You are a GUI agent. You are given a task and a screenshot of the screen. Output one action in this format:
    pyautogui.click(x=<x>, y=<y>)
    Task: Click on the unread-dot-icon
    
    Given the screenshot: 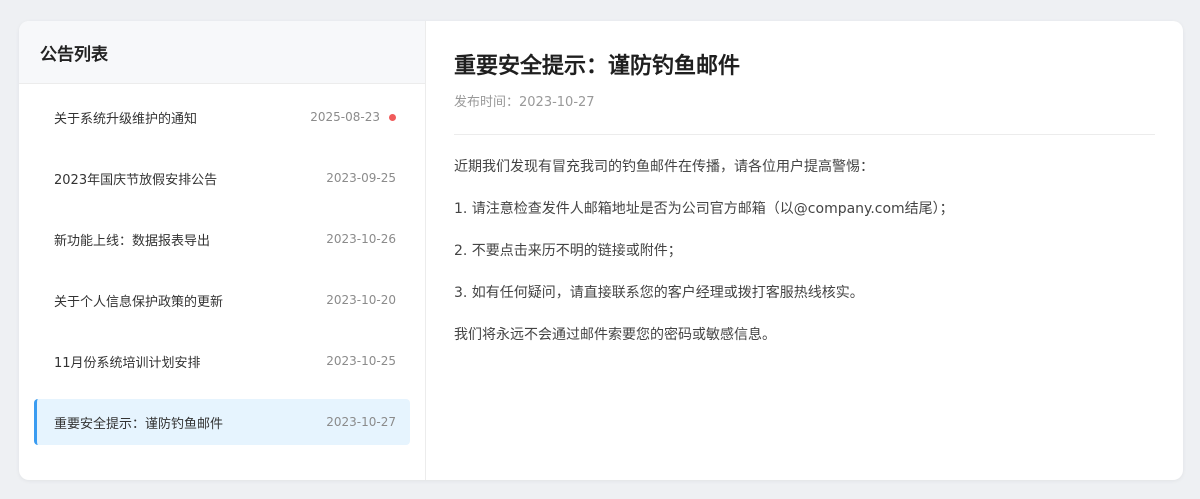 What is the action you would take?
    pyautogui.click(x=392, y=117)
    